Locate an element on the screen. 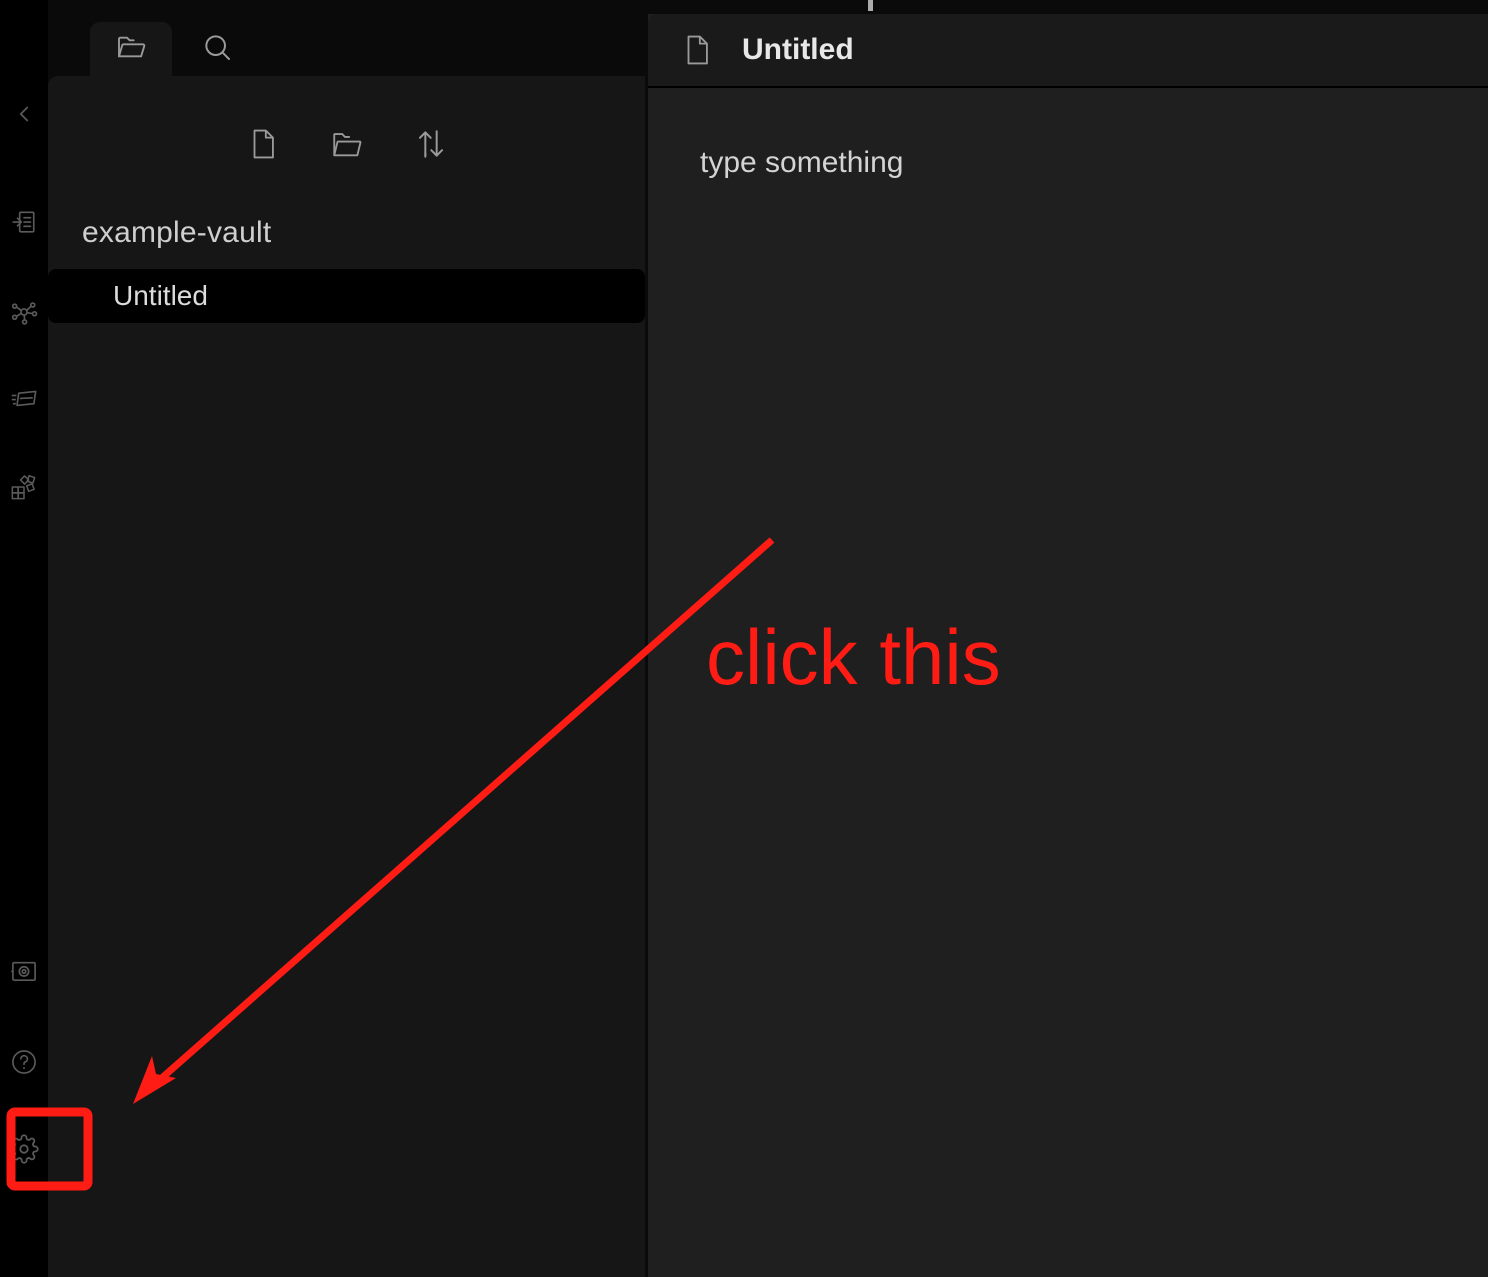  quick-switcher-button is located at coordinates (24, 222).